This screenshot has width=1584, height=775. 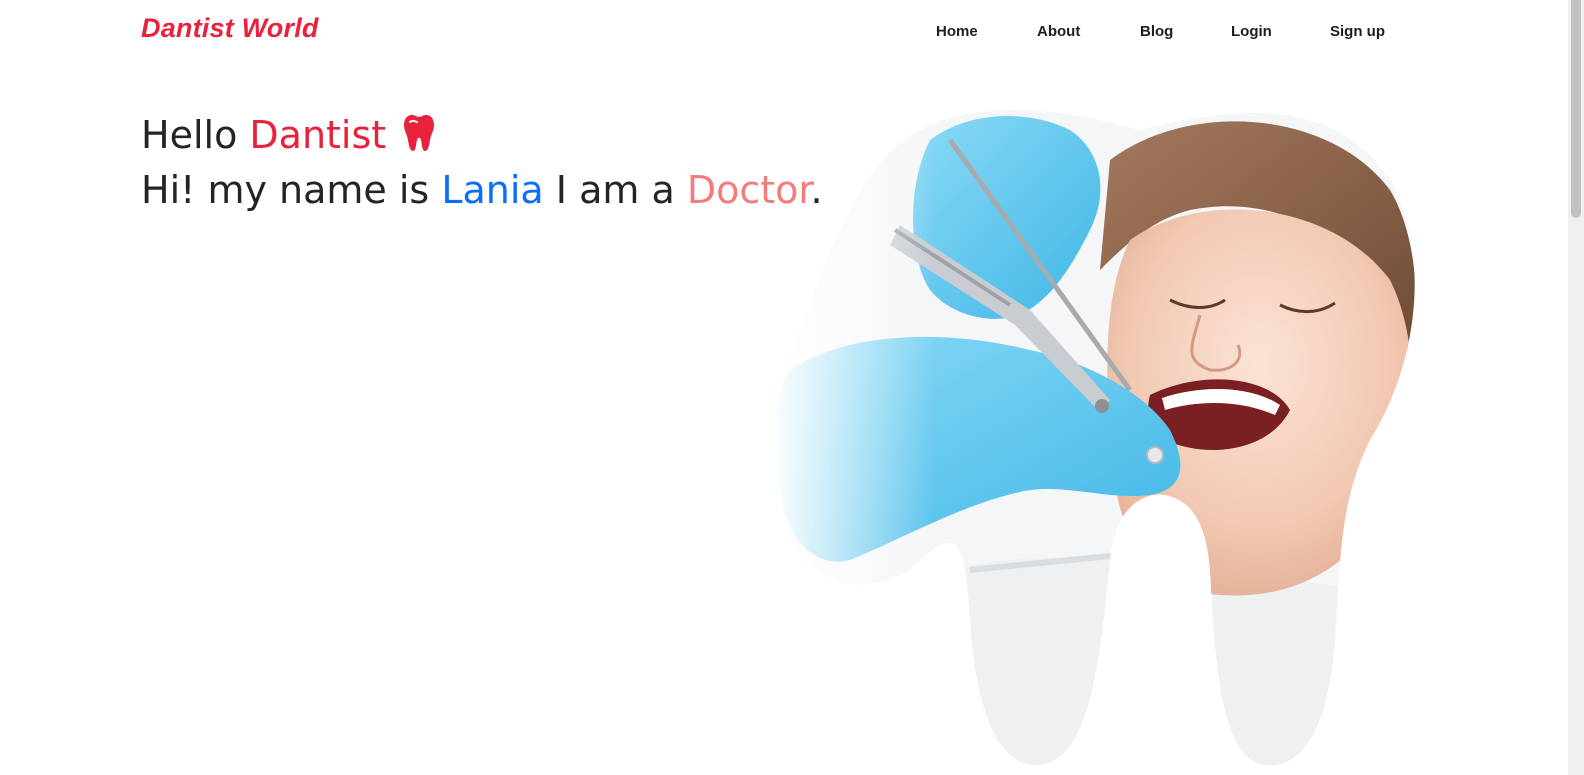 What do you see at coordinates (1576, 387) in the screenshot?
I see `page-scrollbar` at bounding box center [1576, 387].